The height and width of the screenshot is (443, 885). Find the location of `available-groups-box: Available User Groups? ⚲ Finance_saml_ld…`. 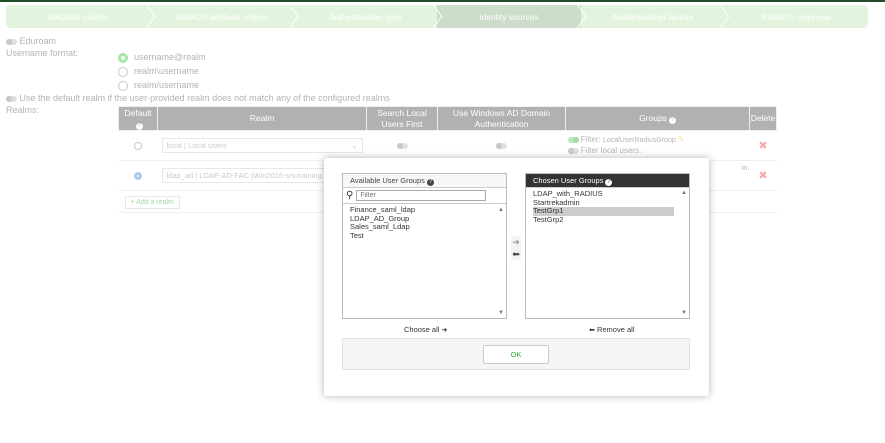

available-groups-box: Available User Groups? ⚲ Finance_saml_ld… is located at coordinates (424, 246).